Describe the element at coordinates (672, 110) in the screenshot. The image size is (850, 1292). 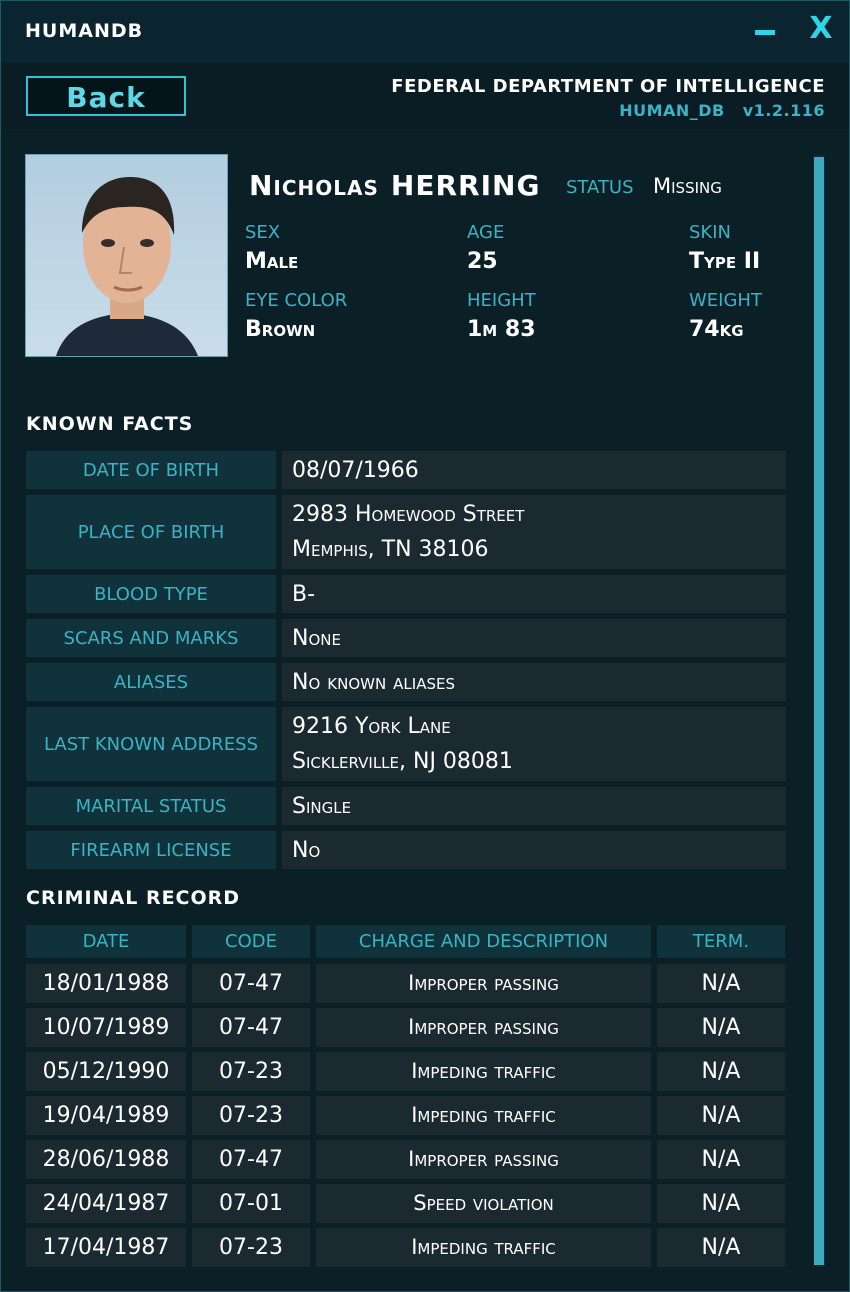
I see `db-name: HUMAN_DB` at that location.